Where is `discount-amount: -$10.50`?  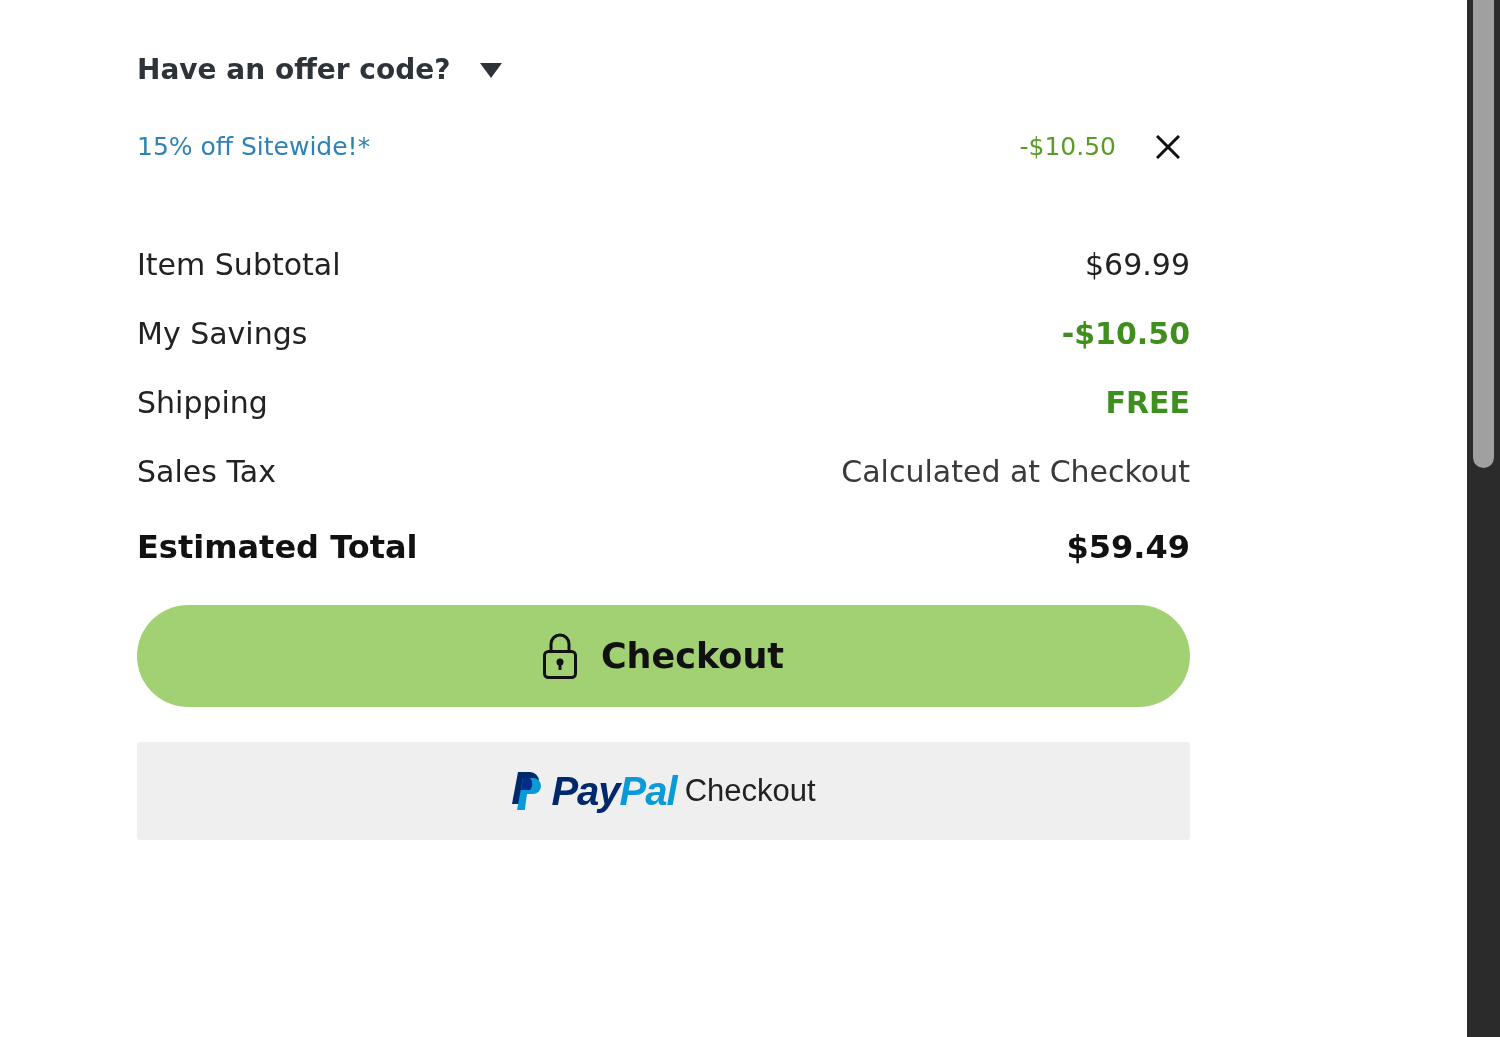
discount-amount: -$10.50 is located at coordinates (1067, 147).